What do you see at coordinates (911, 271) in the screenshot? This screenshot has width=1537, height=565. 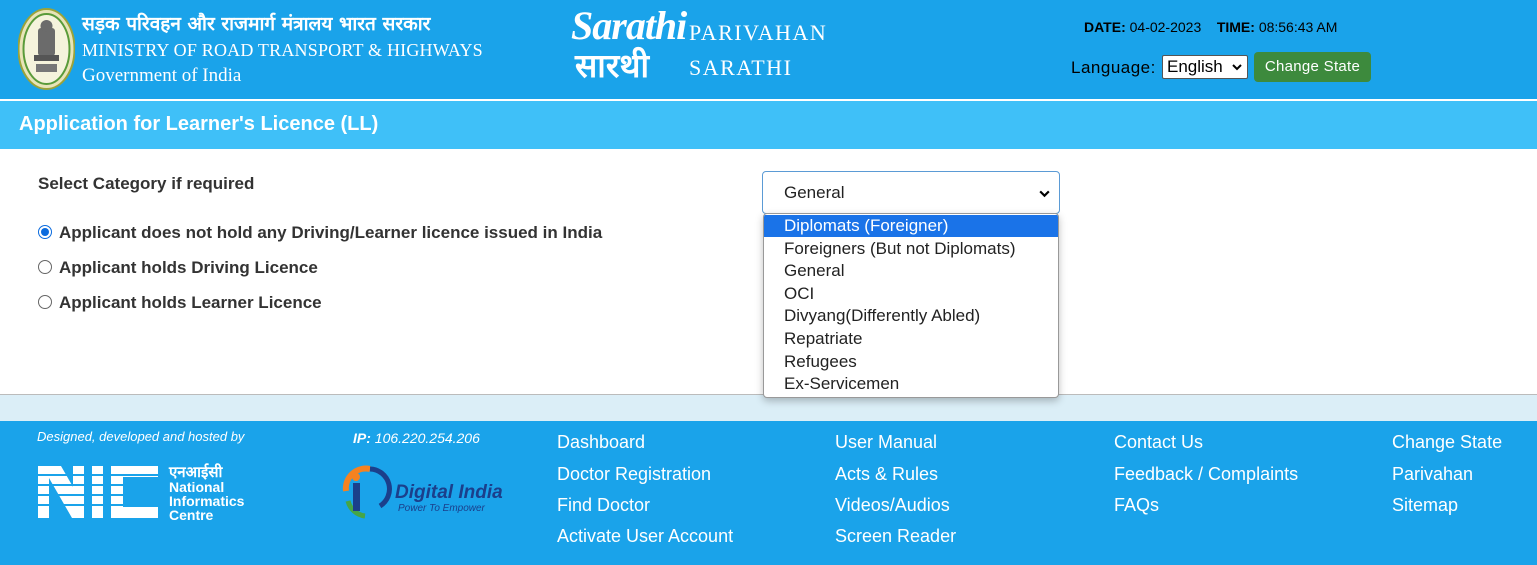 I see `dropdown-option: General` at bounding box center [911, 271].